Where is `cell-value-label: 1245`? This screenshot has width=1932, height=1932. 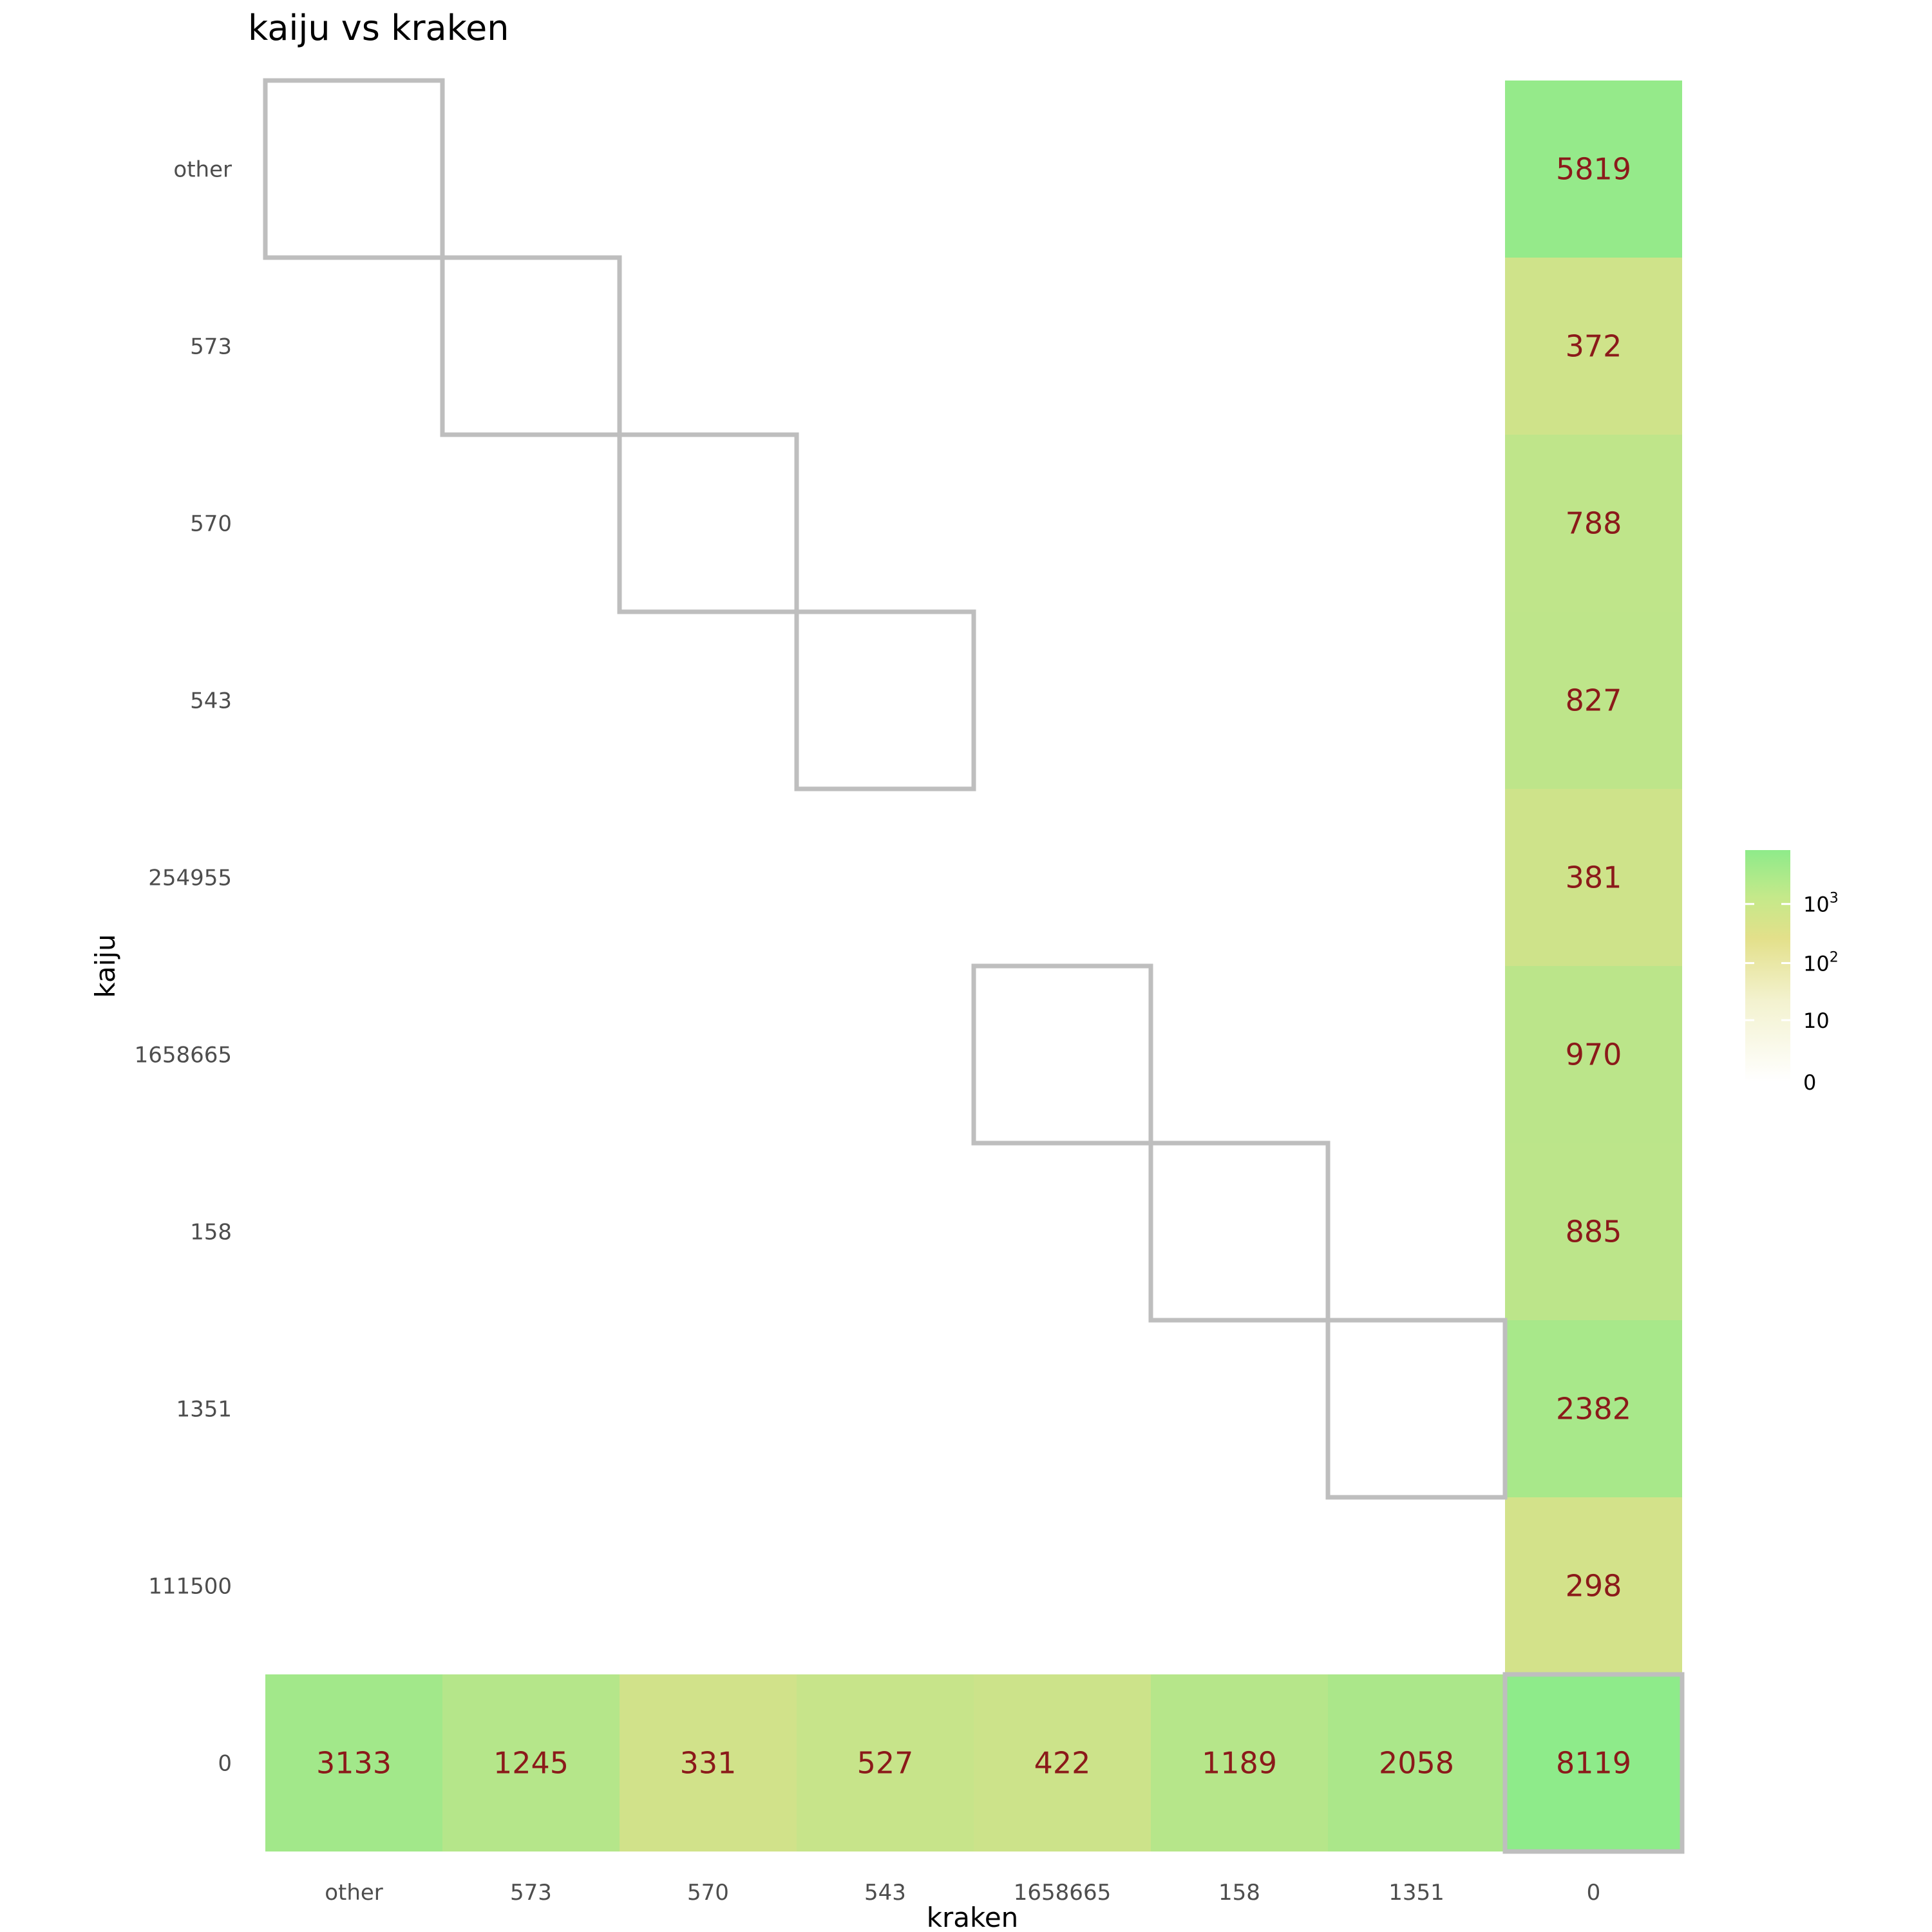 cell-value-label: 1245 is located at coordinates (531, 1764).